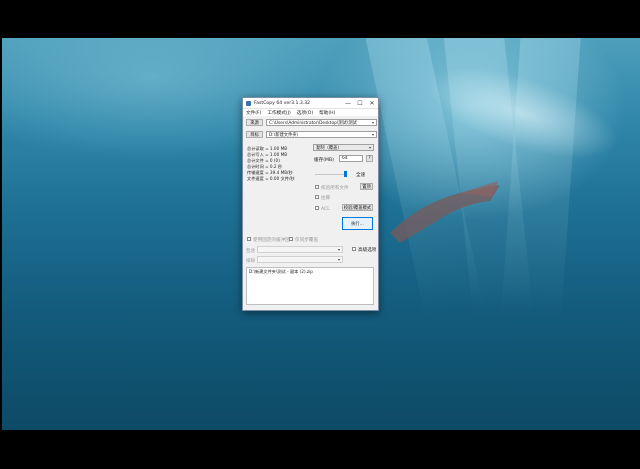 The width and height of the screenshot is (640, 469). What do you see at coordinates (300, 259) in the screenshot?
I see `exclude-field: ▾` at bounding box center [300, 259].